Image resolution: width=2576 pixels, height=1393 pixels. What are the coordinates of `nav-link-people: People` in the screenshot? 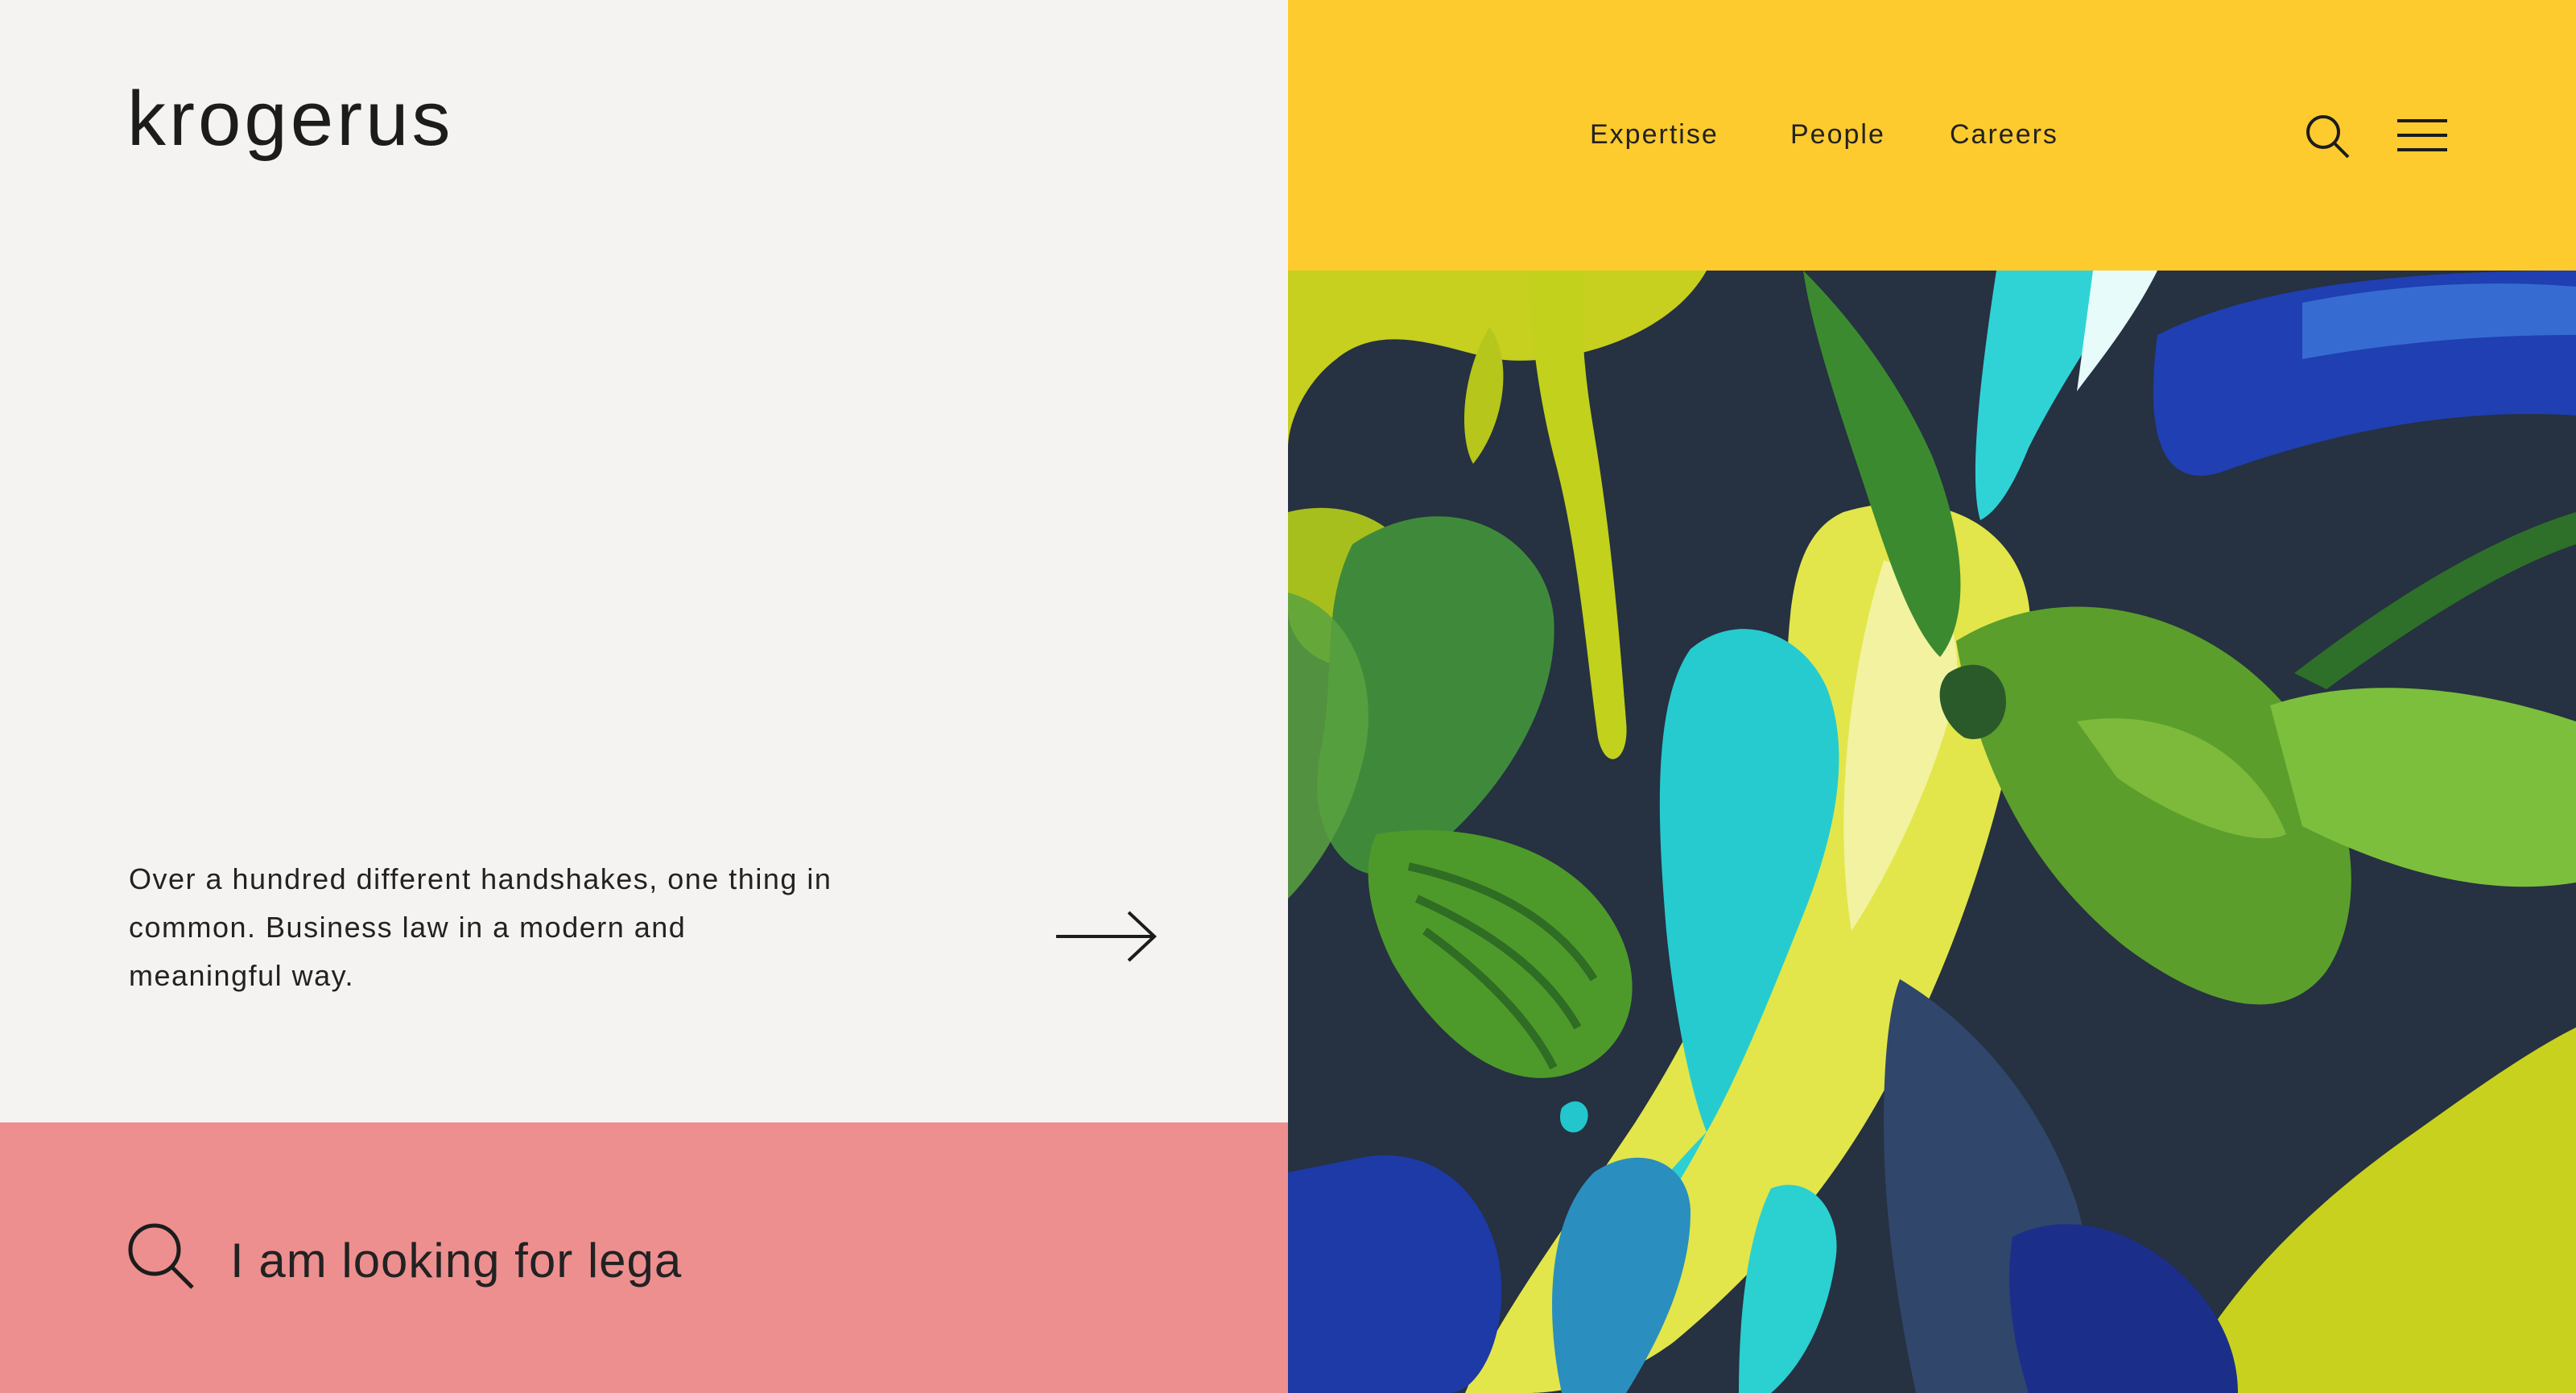 It's located at (1837, 135).